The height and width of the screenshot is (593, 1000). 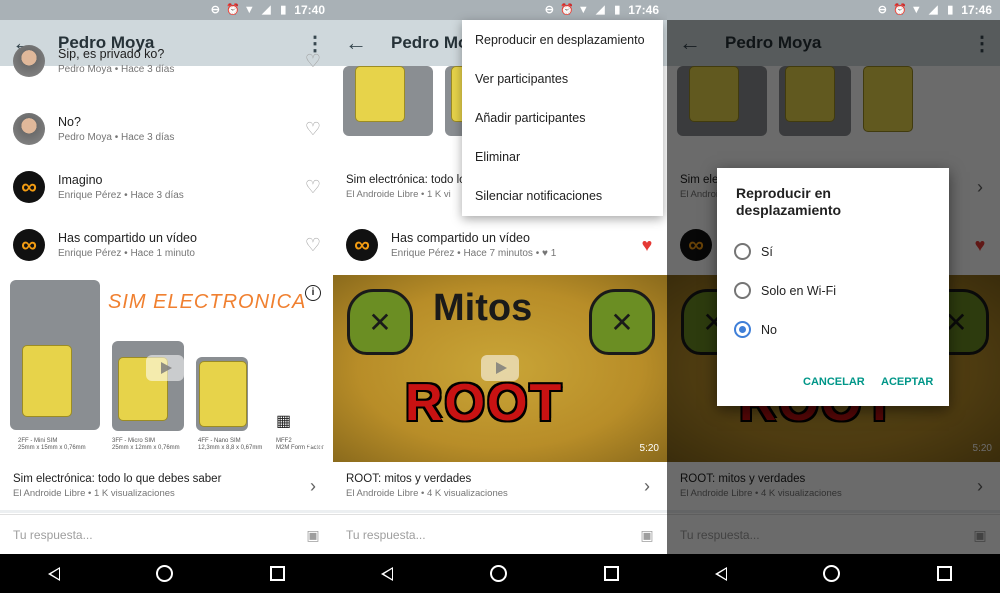 What do you see at coordinates (799, 290) in the screenshot?
I see `option-label: Solo en Wi-Fi` at bounding box center [799, 290].